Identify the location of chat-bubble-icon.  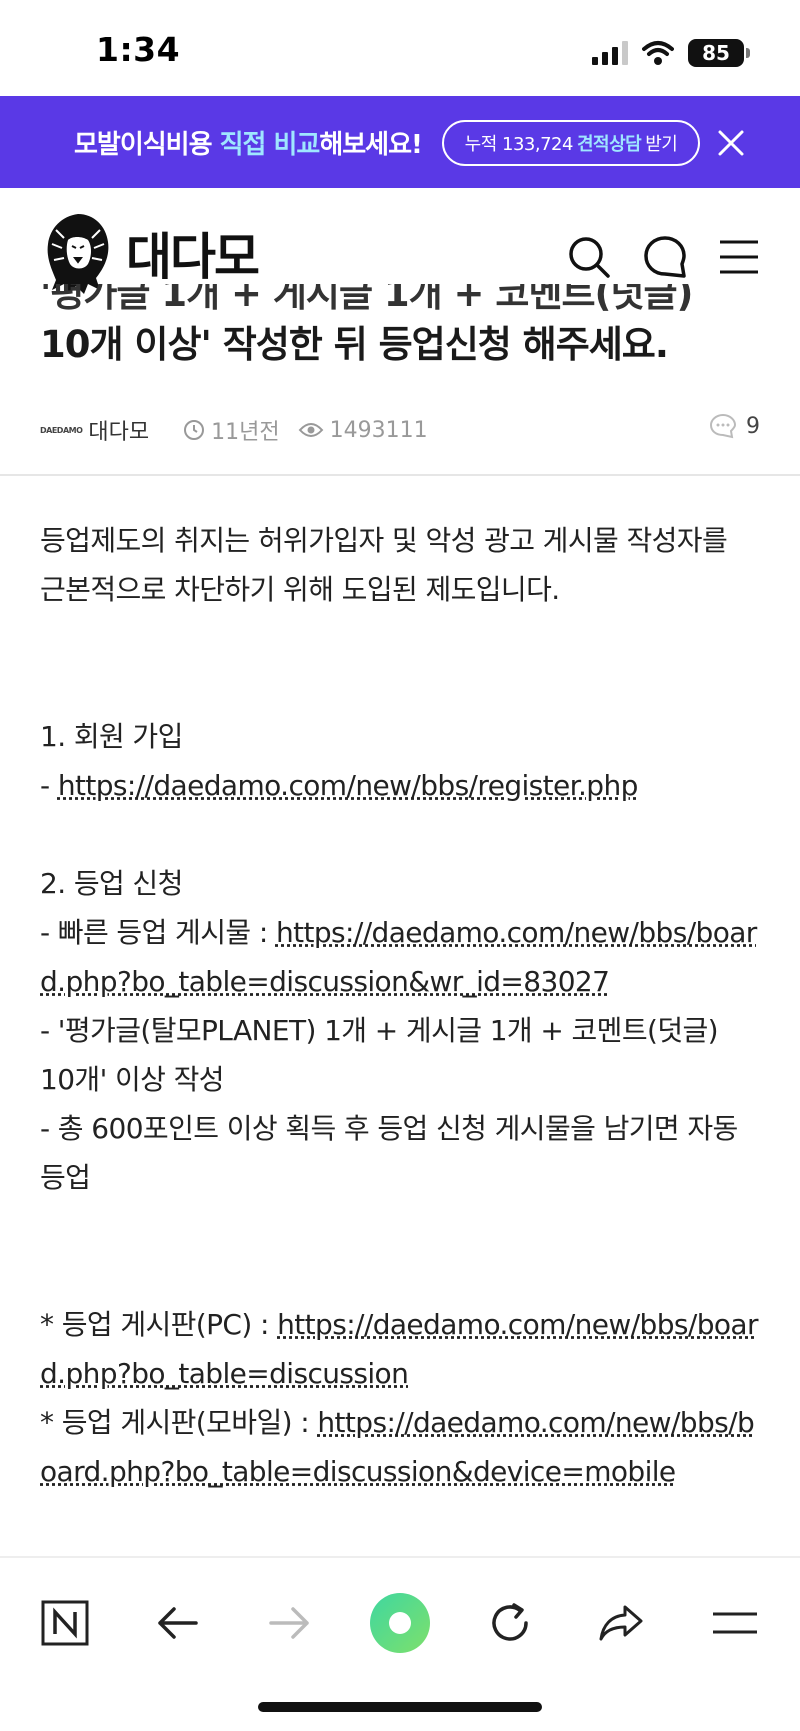
(665, 257).